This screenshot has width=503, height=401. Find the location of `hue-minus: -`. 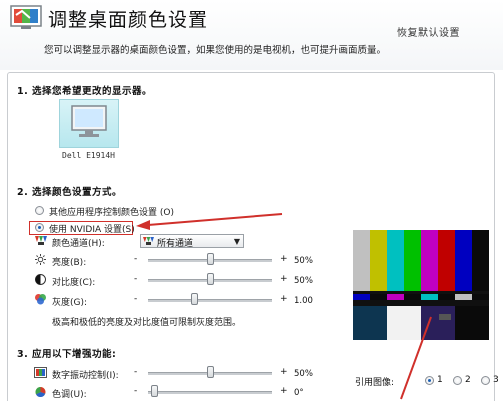

hue-minus: - is located at coordinates (135, 391).